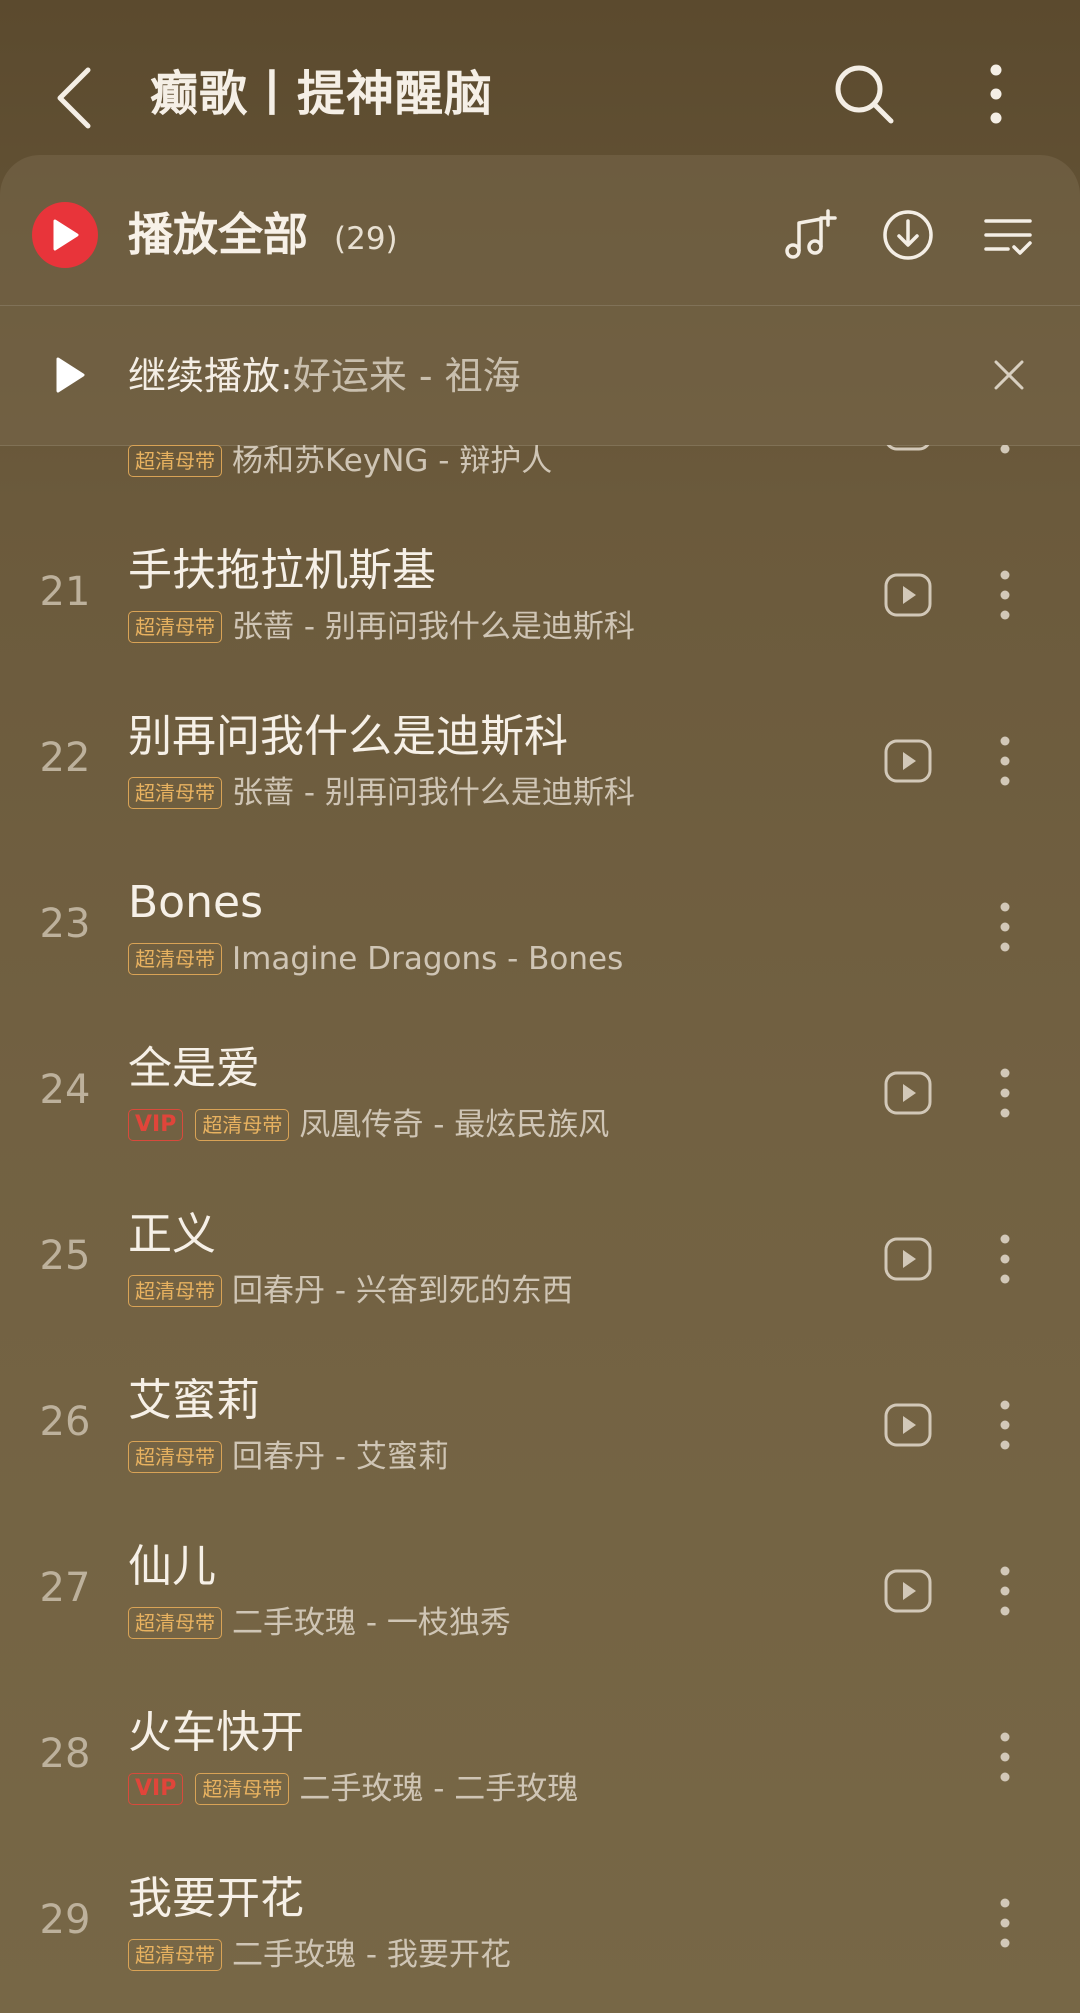  Describe the element at coordinates (1009, 375) in the screenshot. I see `close-continue-button` at that location.